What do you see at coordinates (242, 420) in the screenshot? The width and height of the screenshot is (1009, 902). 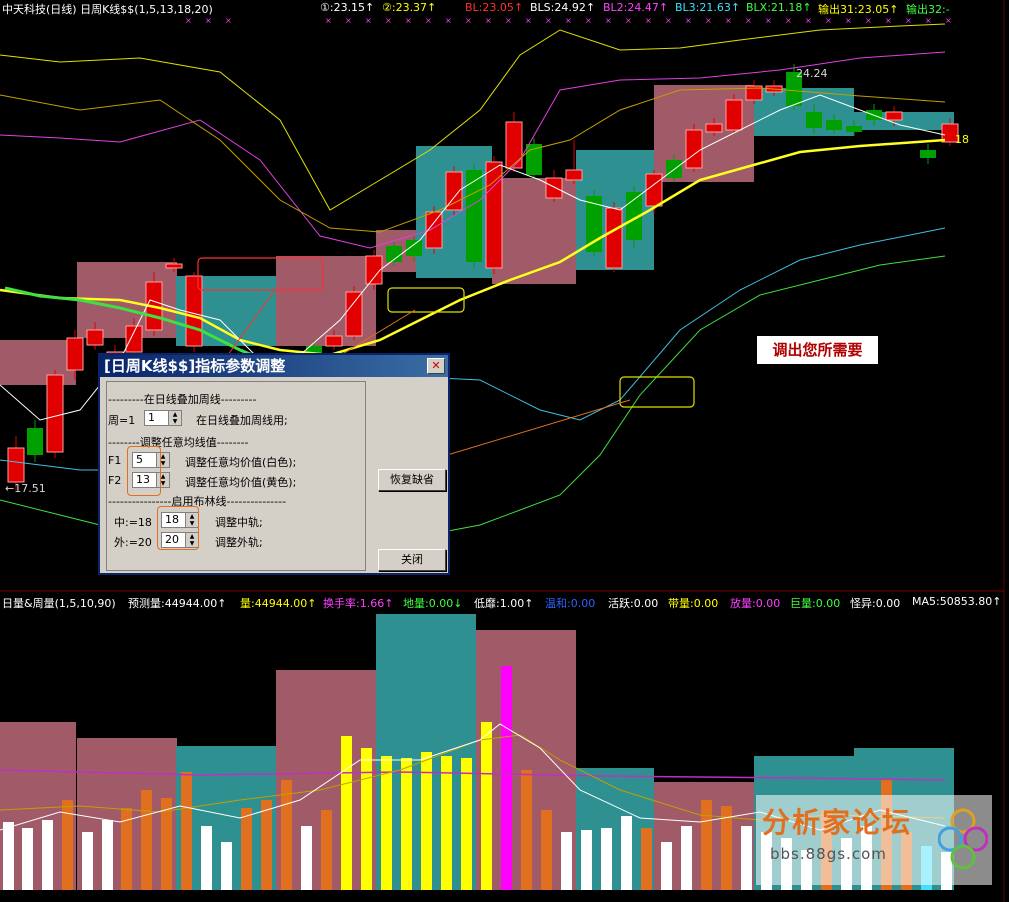 I see `week-desc: 在日线叠加周线用;` at bounding box center [242, 420].